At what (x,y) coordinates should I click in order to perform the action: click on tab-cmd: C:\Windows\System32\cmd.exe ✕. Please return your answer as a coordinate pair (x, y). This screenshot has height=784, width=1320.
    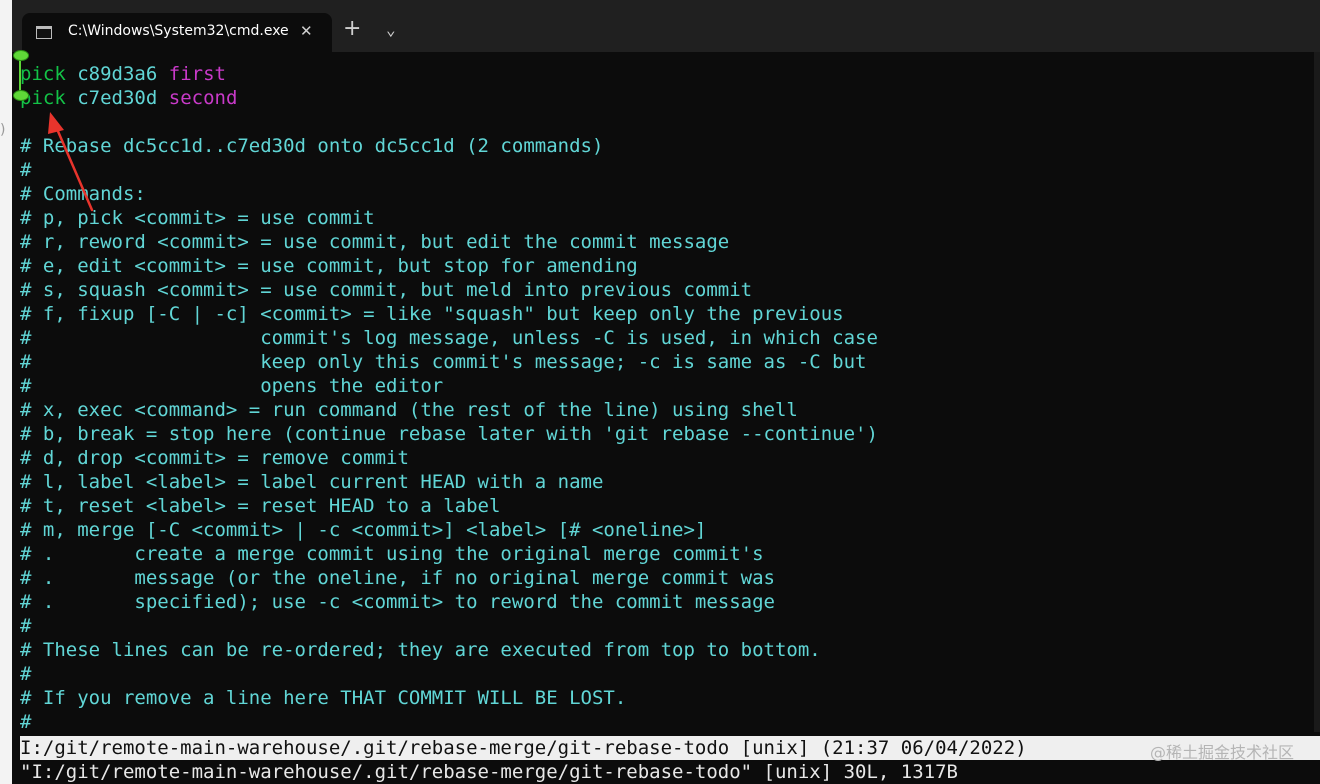
    Looking at the image, I should click on (177, 32).